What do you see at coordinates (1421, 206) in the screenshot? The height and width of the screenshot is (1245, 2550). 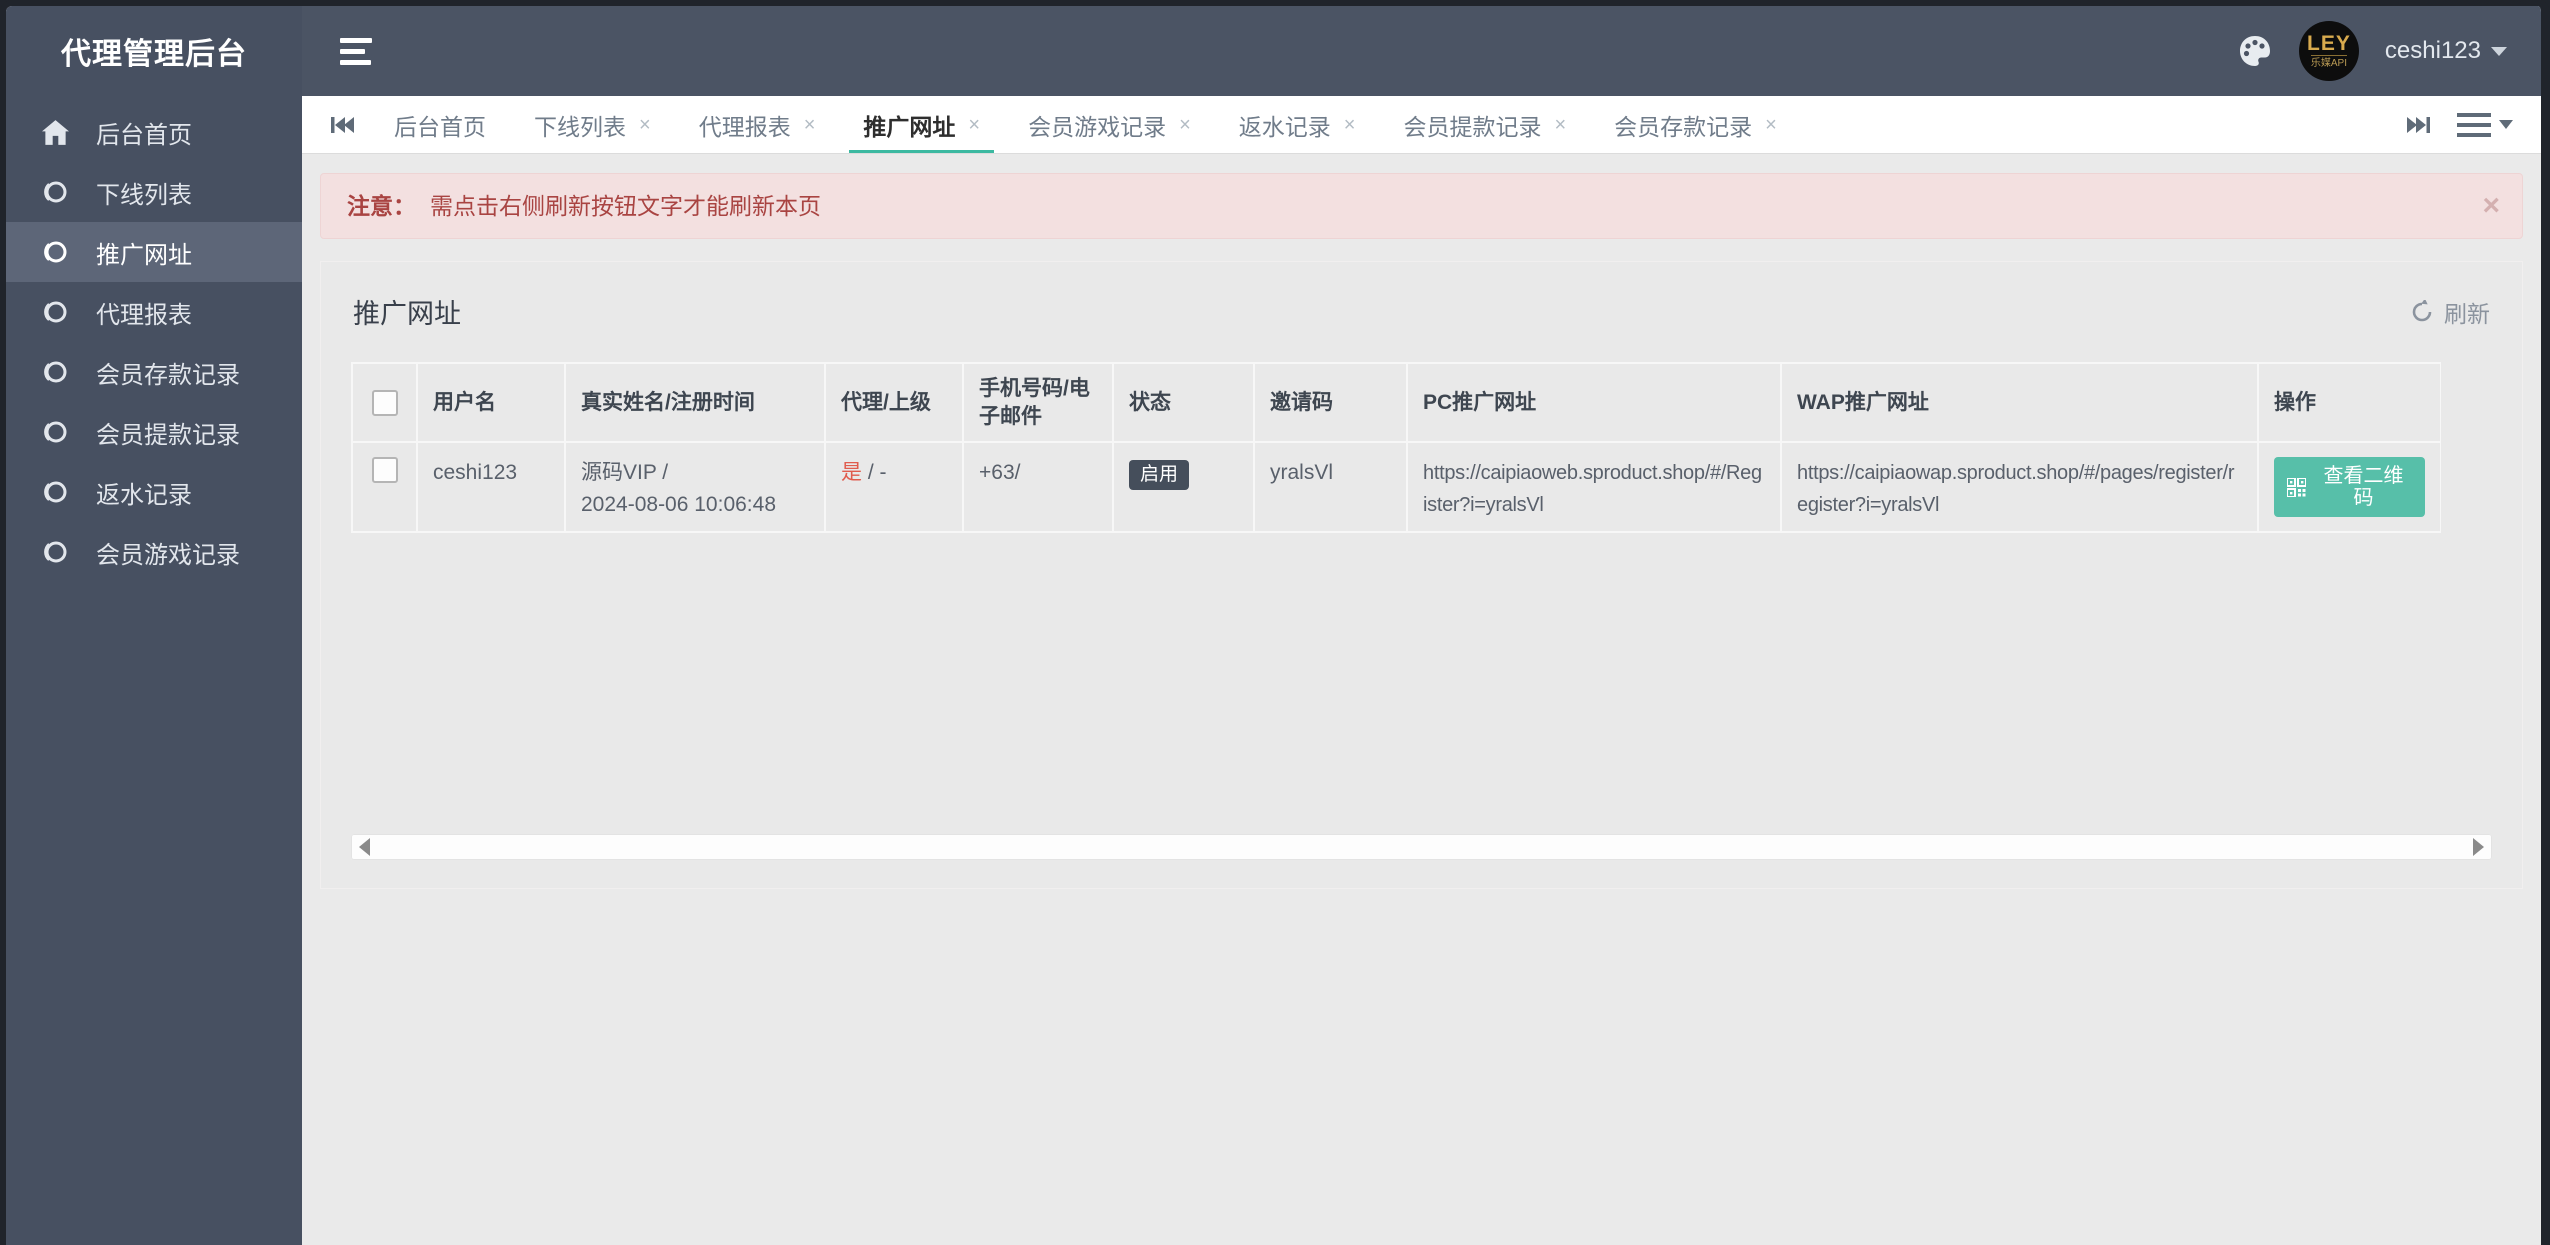 I see `alert-banner: 注意： 需点击右侧刷新按钮文字才能刷新本页 ×` at bounding box center [1421, 206].